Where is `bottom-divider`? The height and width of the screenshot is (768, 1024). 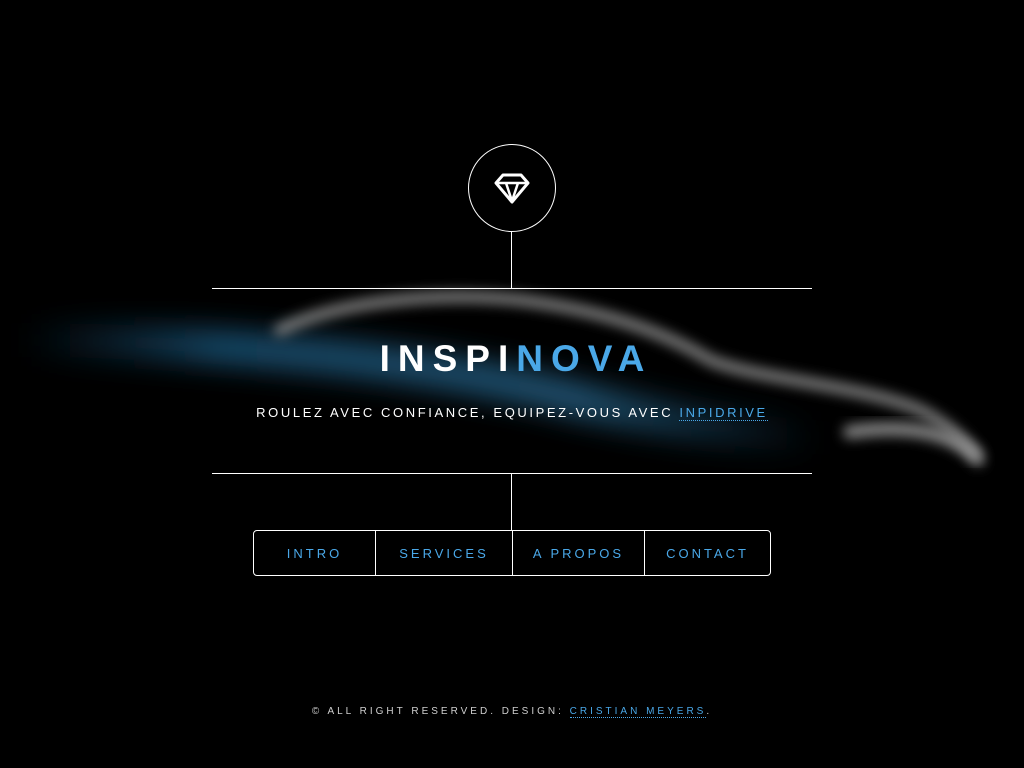 bottom-divider is located at coordinates (512, 473).